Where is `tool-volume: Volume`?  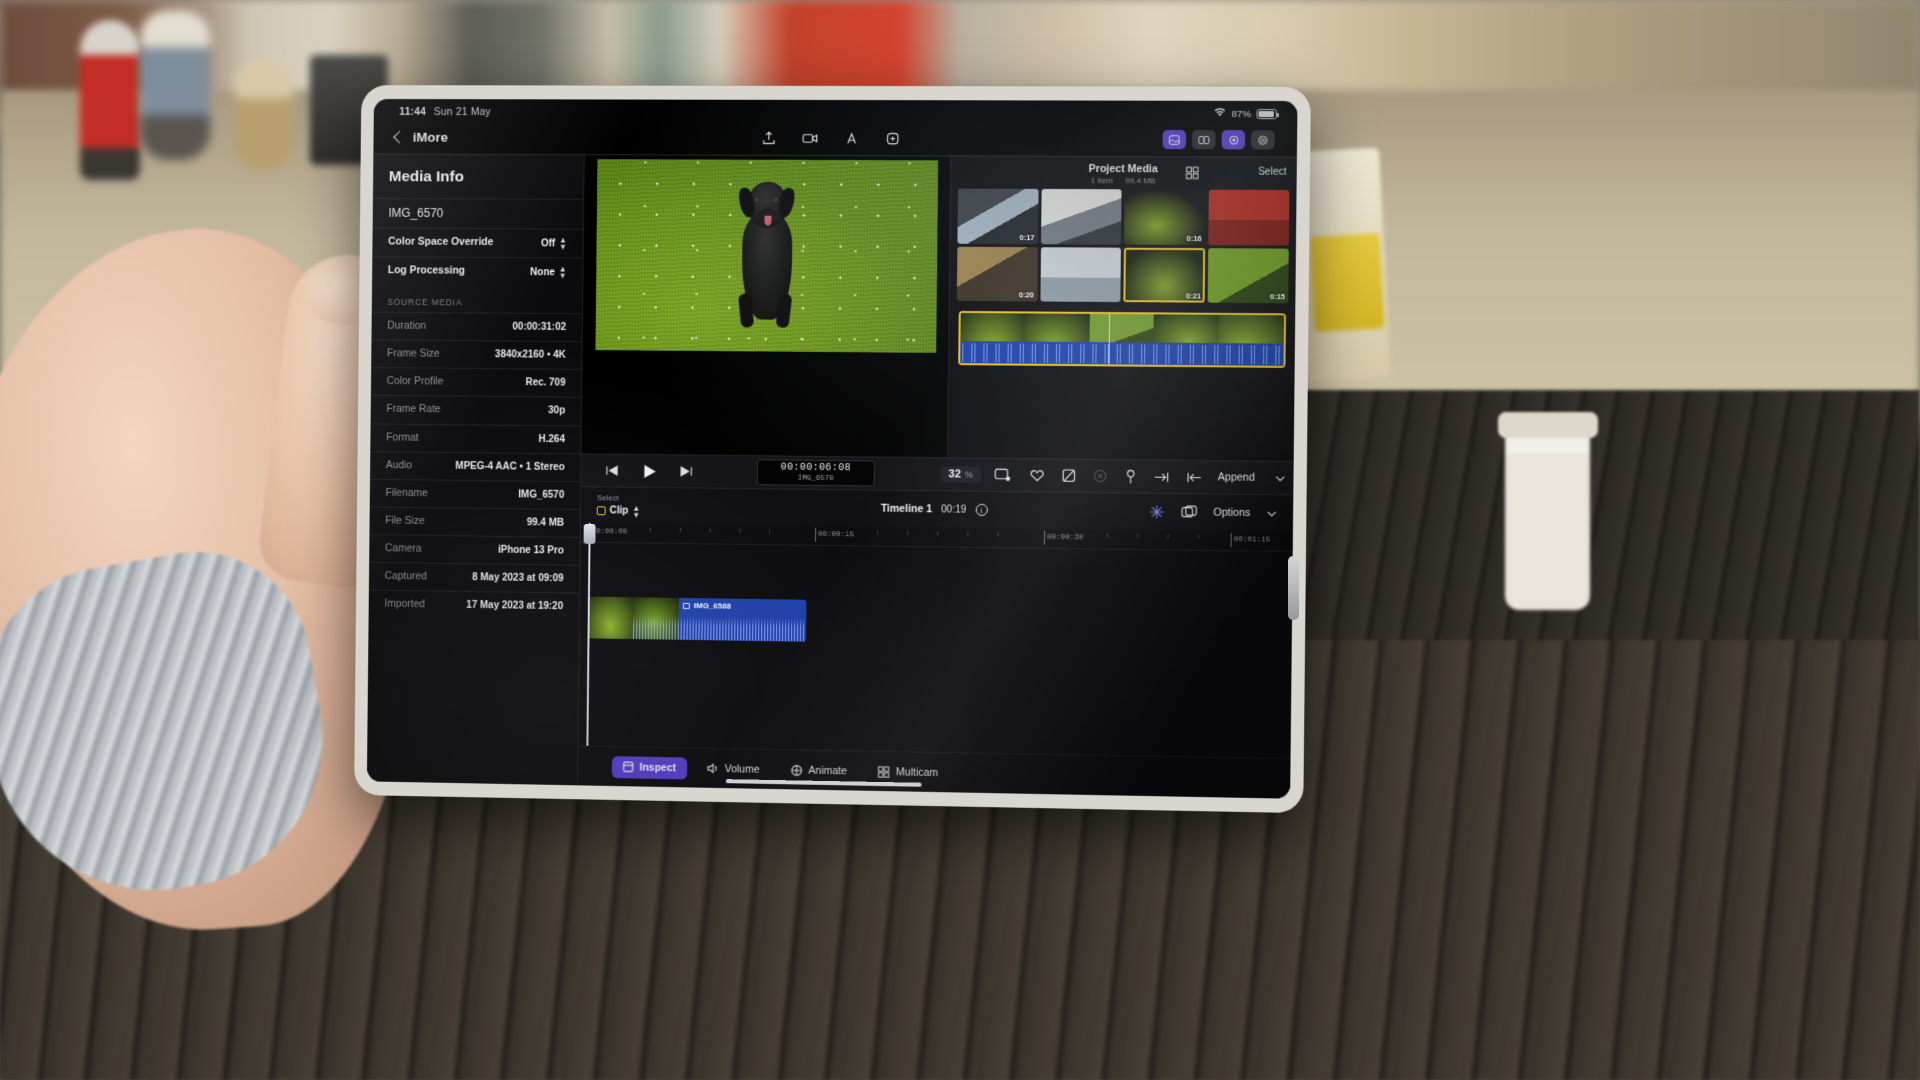
tool-volume: Volume is located at coordinates (733, 768).